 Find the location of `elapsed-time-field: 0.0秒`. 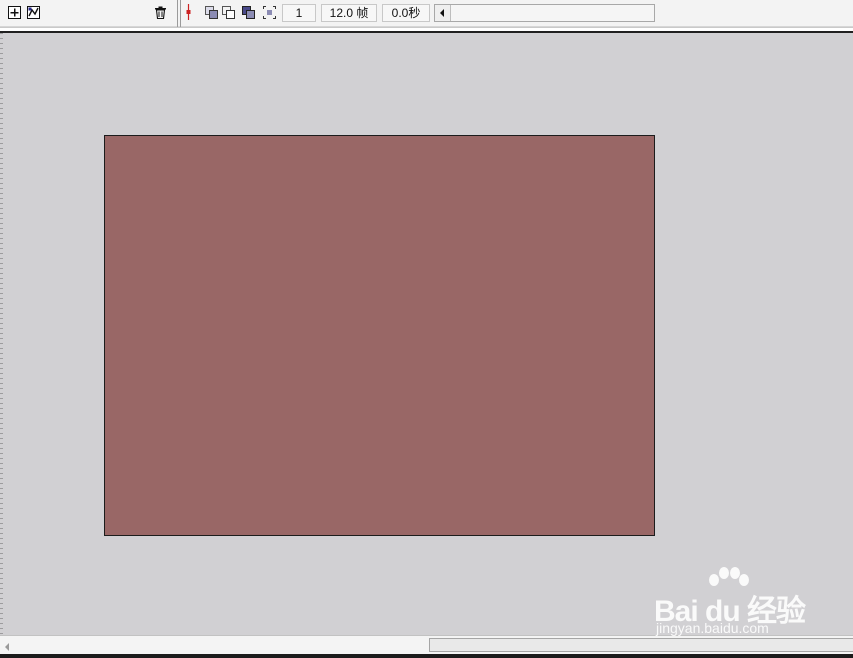

elapsed-time-field: 0.0秒 is located at coordinates (406, 13).